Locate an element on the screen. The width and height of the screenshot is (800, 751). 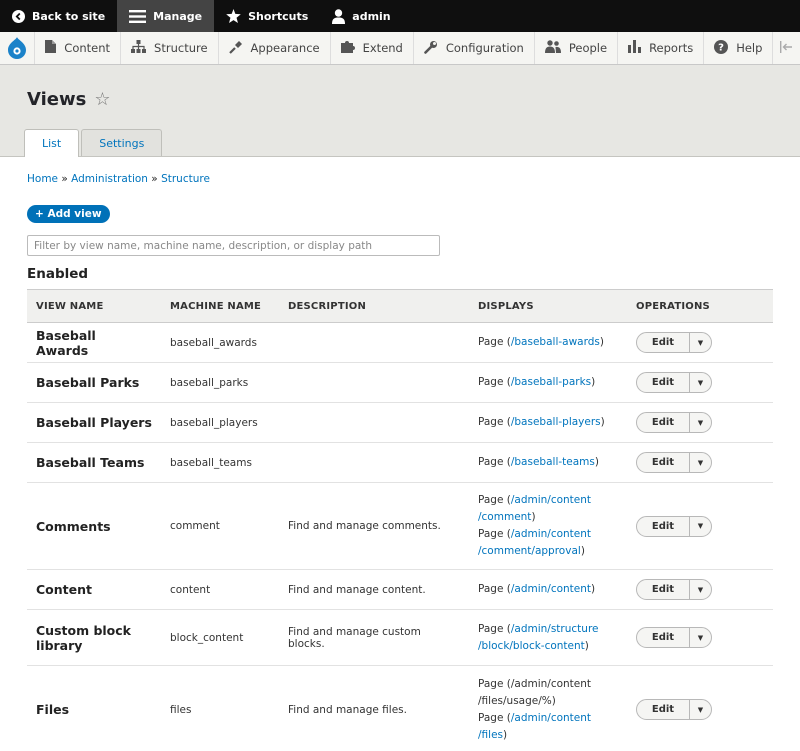
display-path-link: /admin/structure is located at coordinates (555, 629).